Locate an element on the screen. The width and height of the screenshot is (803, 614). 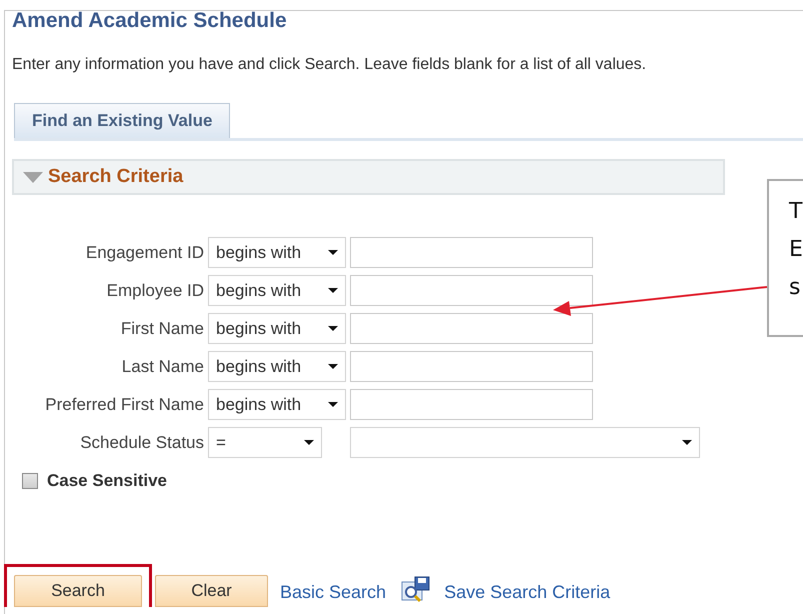
section-header: Search Criteria is located at coordinates (368, 177).